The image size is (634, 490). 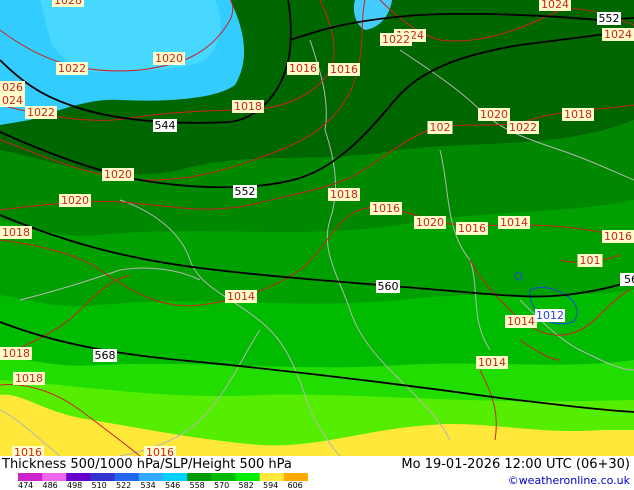 I want to click on svg-text: 1028, so click(x=68, y=3).